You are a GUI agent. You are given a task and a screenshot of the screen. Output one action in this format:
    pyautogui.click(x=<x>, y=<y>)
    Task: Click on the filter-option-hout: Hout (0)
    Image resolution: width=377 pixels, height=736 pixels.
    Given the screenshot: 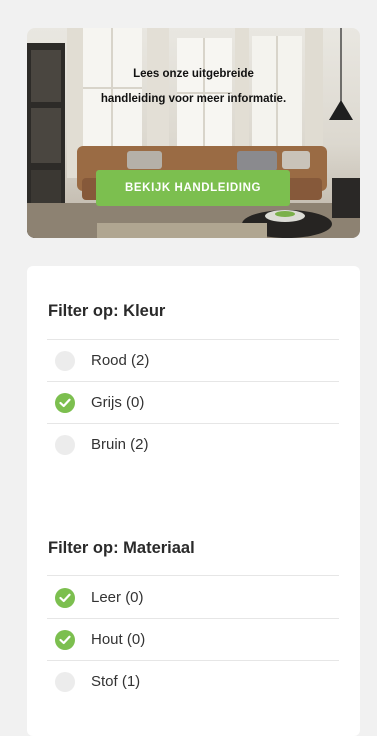 What is the action you would take?
    pyautogui.click(x=193, y=639)
    